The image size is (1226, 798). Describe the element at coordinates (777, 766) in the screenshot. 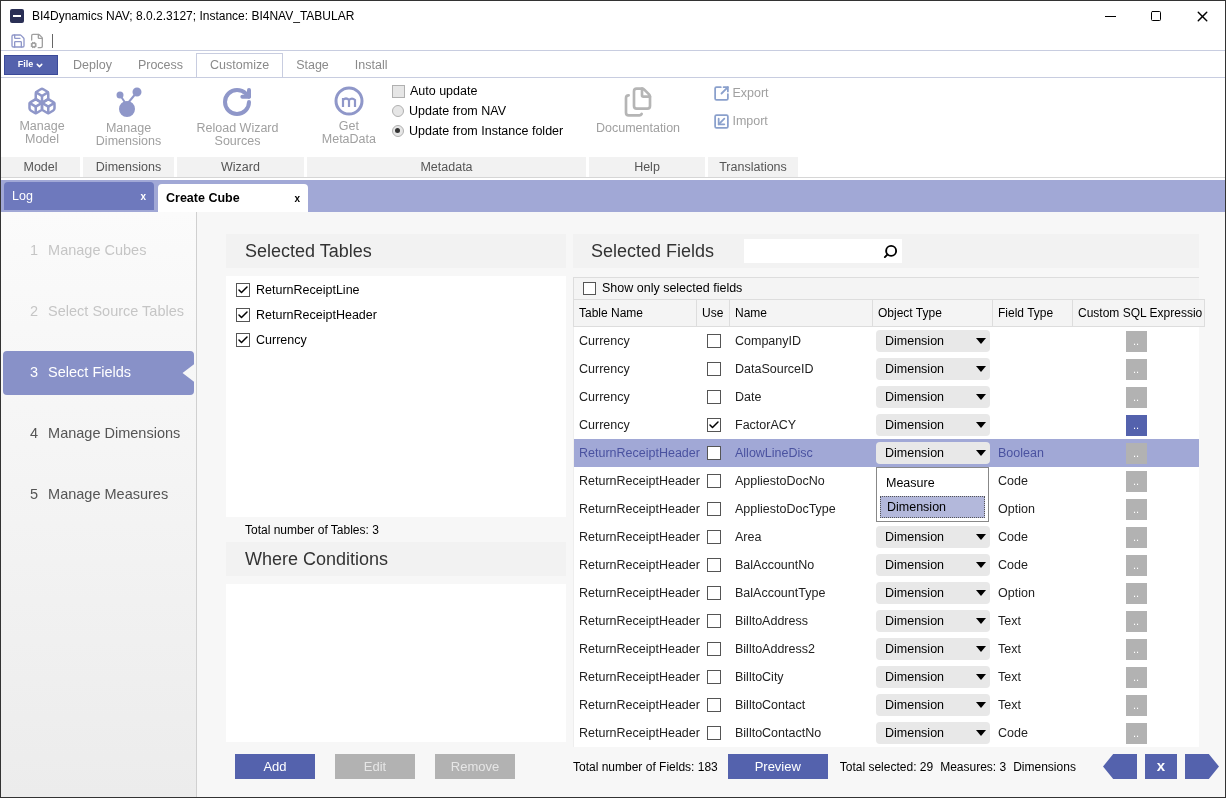

I see `preview-button: Preview` at that location.